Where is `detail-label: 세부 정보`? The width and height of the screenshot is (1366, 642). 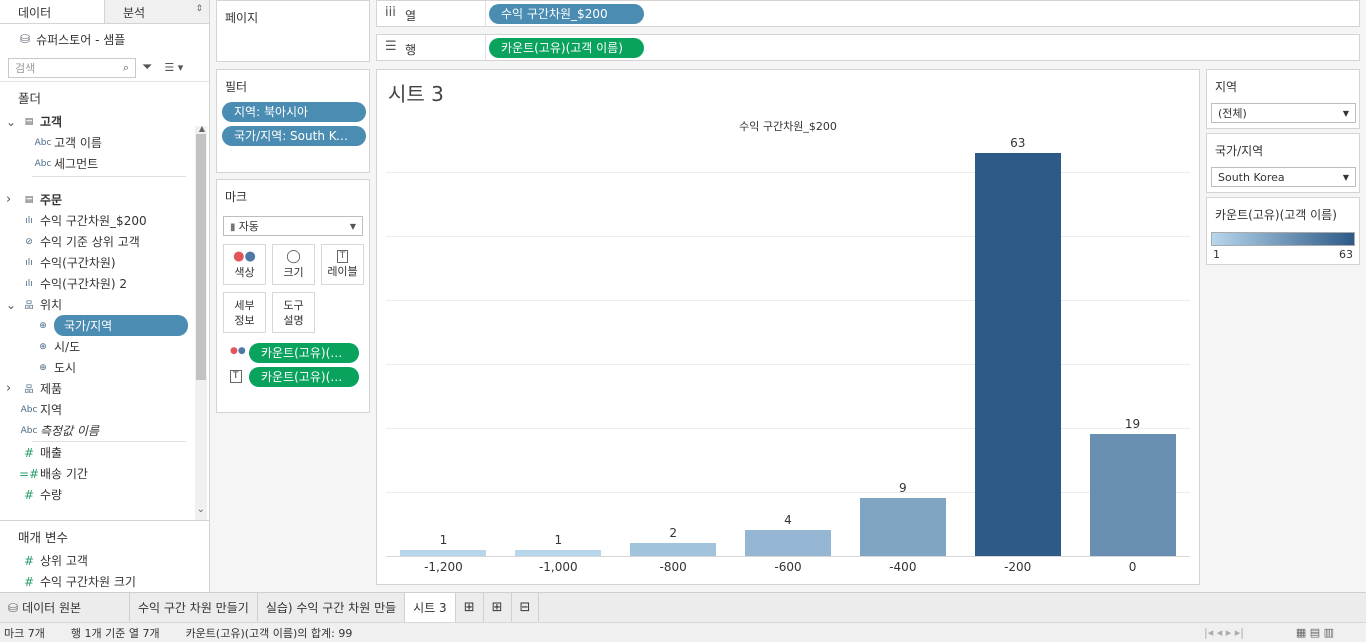 detail-label: 세부 정보 is located at coordinates (244, 312).